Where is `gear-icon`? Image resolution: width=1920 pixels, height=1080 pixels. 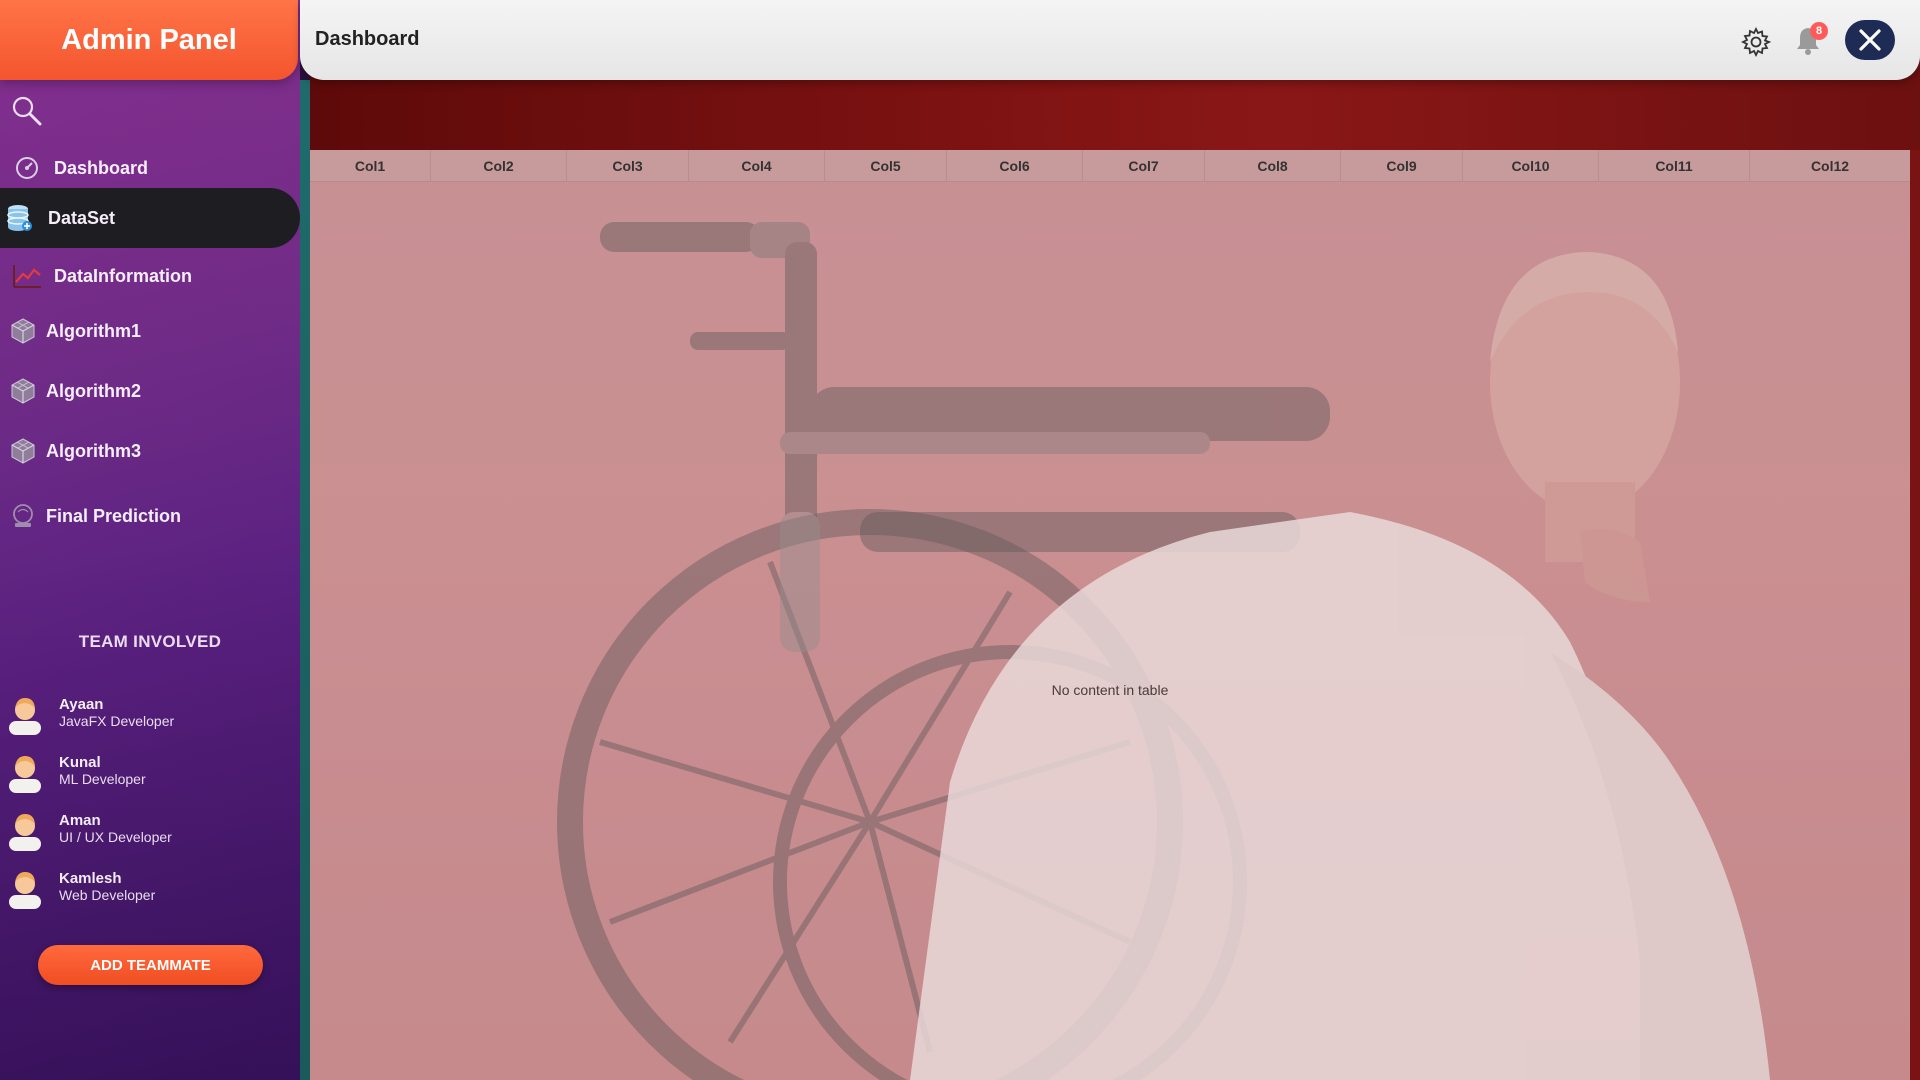
gear-icon is located at coordinates (1756, 42).